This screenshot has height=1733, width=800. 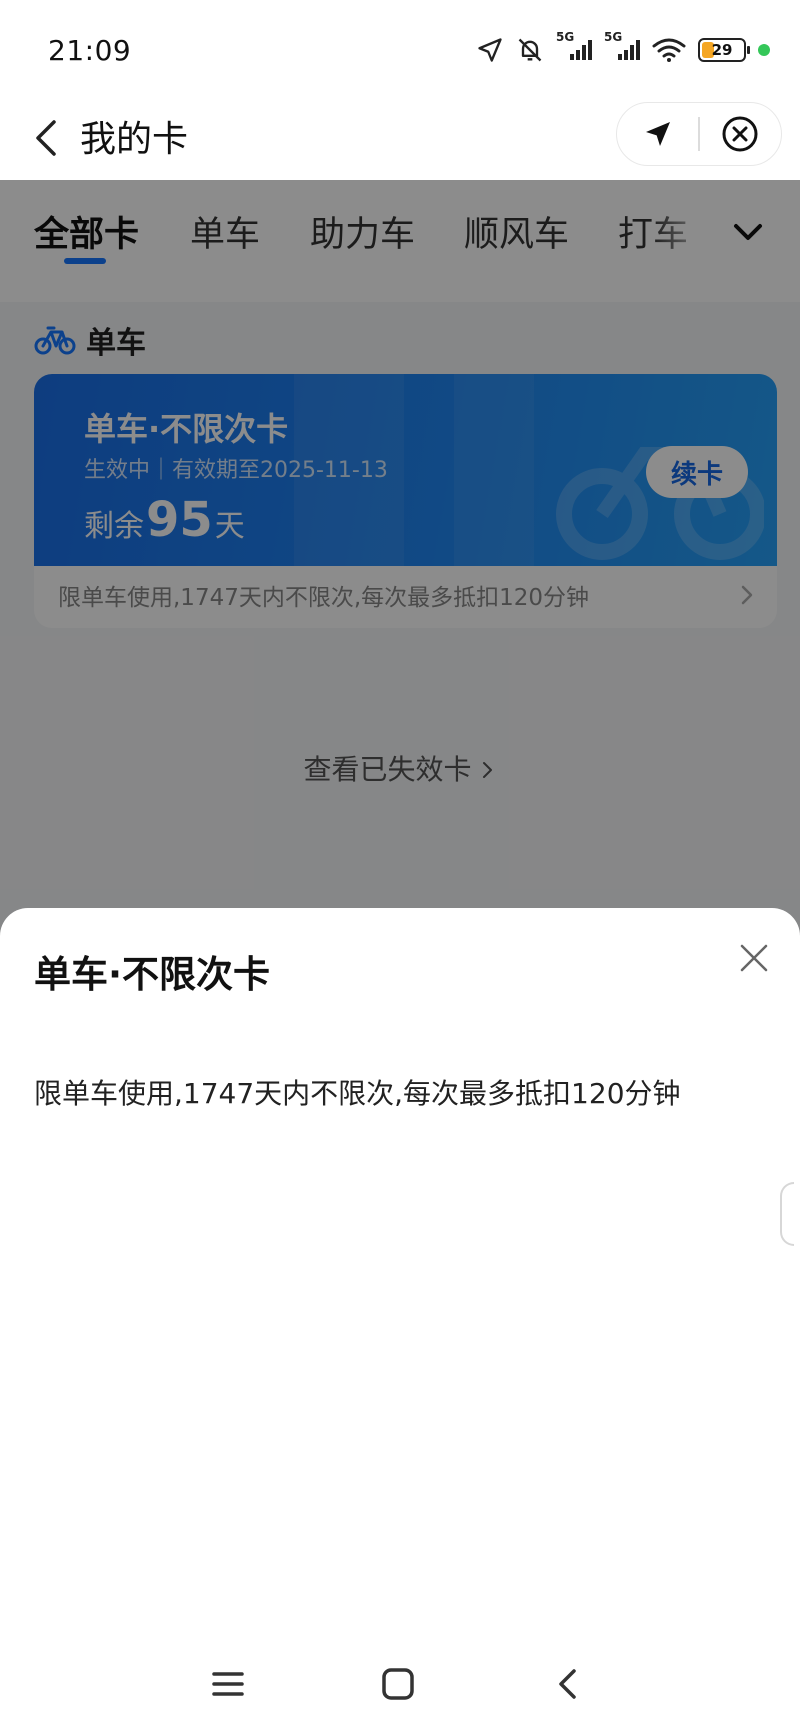 What do you see at coordinates (699, 134) in the screenshot?
I see `mini-program-capsule` at bounding box center [699, 134].